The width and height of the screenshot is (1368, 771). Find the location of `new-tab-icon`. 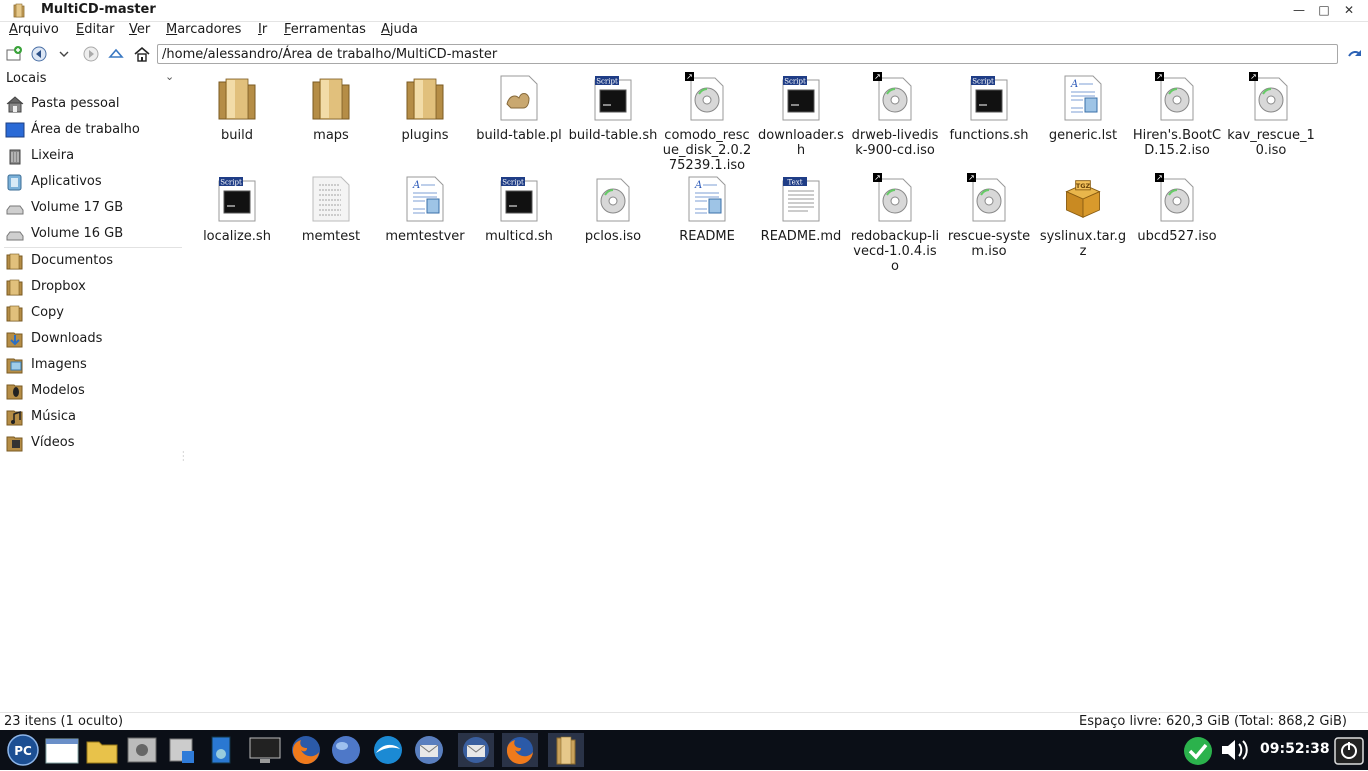

new-tab-icon is located at coordinates (14, 54).